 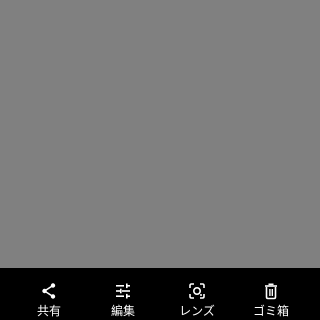 I want to click on trash-label: ゴミ箱, so click(x=270, y=311).